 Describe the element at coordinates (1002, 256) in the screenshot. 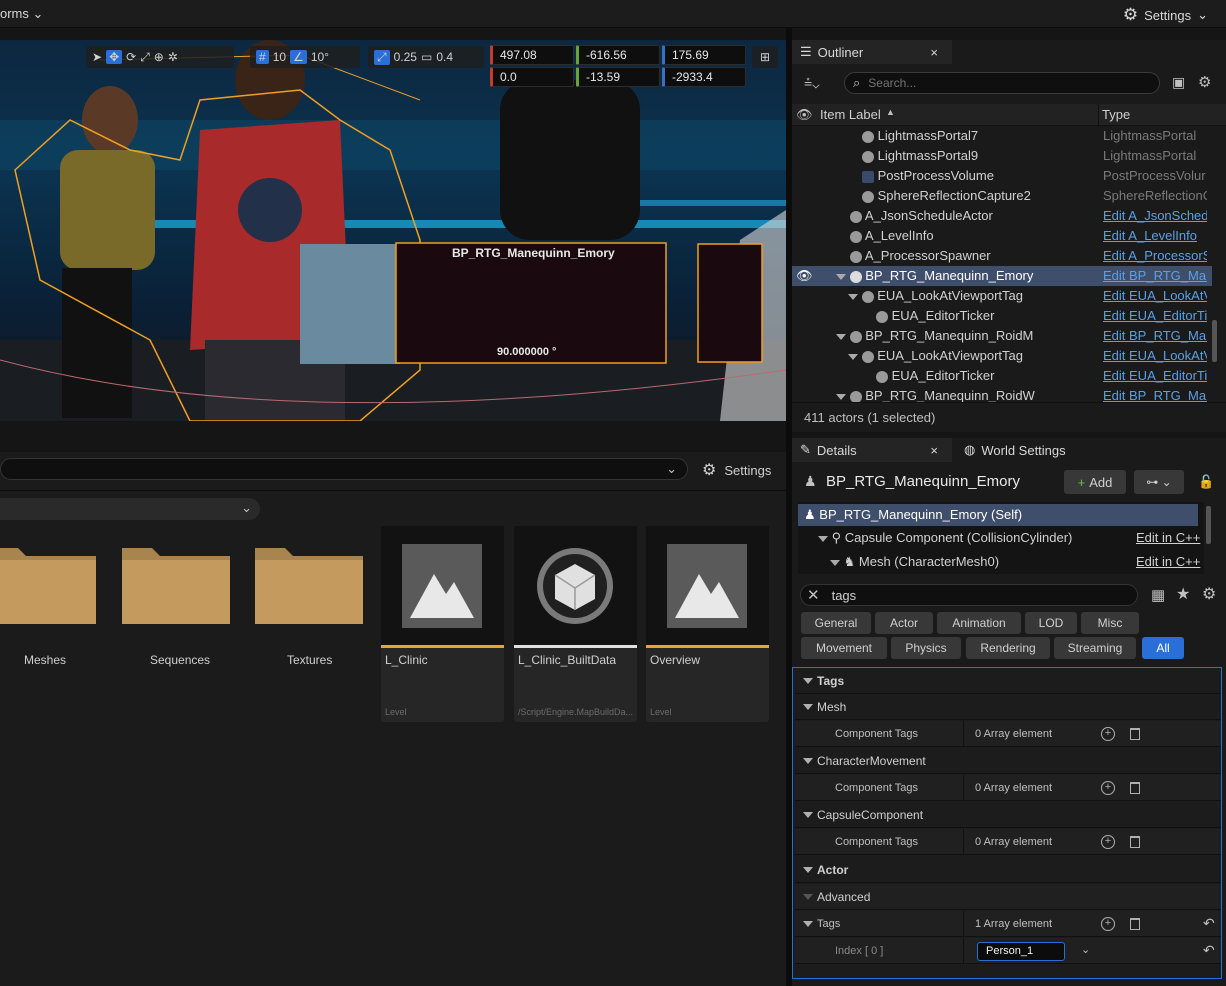

I see `tree-row: A_ProcessorSpawner Edit A_ProcessorS` at that location.